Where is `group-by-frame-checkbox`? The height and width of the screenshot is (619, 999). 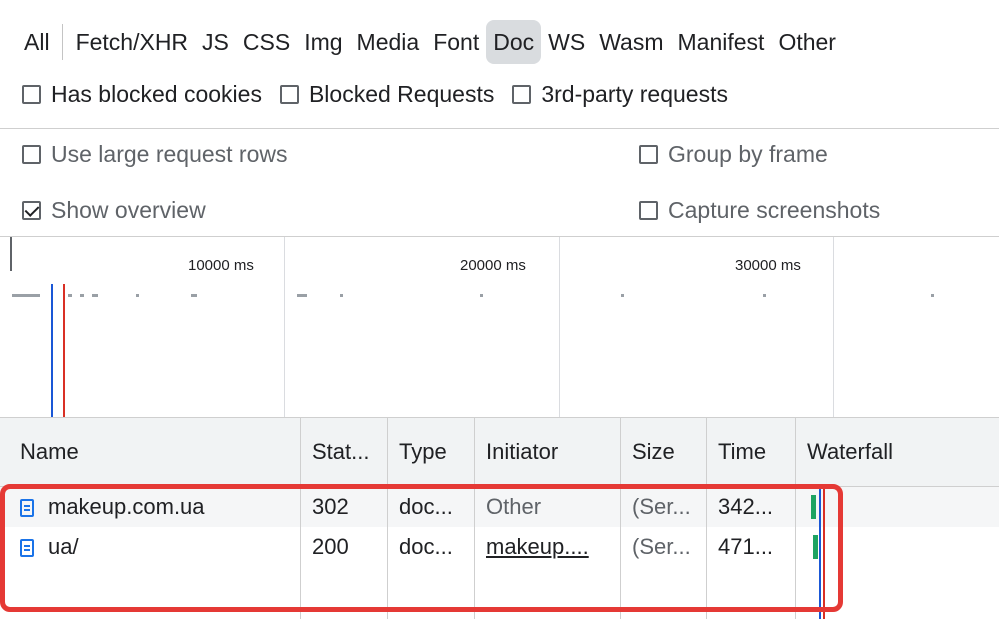 group-by-frame-checkbox is located at coordinates (648, 154).